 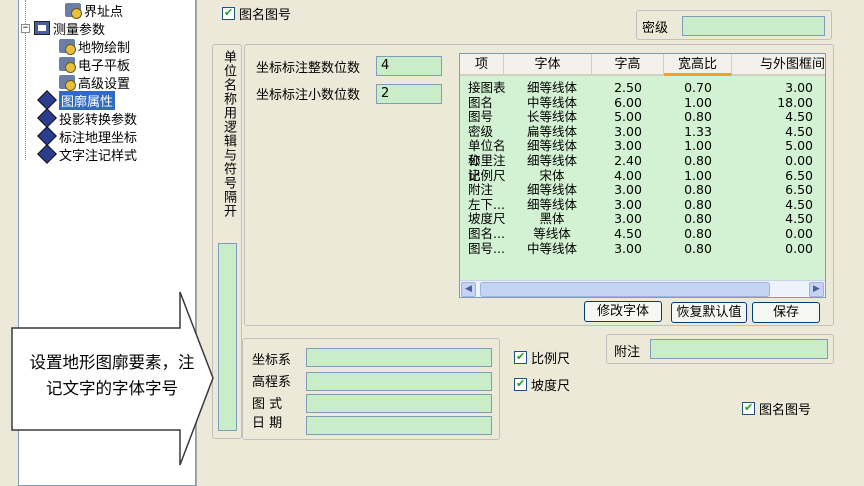 I want to click on scroll-right-arrow-icon: ▶, so click(x=816, y=289).